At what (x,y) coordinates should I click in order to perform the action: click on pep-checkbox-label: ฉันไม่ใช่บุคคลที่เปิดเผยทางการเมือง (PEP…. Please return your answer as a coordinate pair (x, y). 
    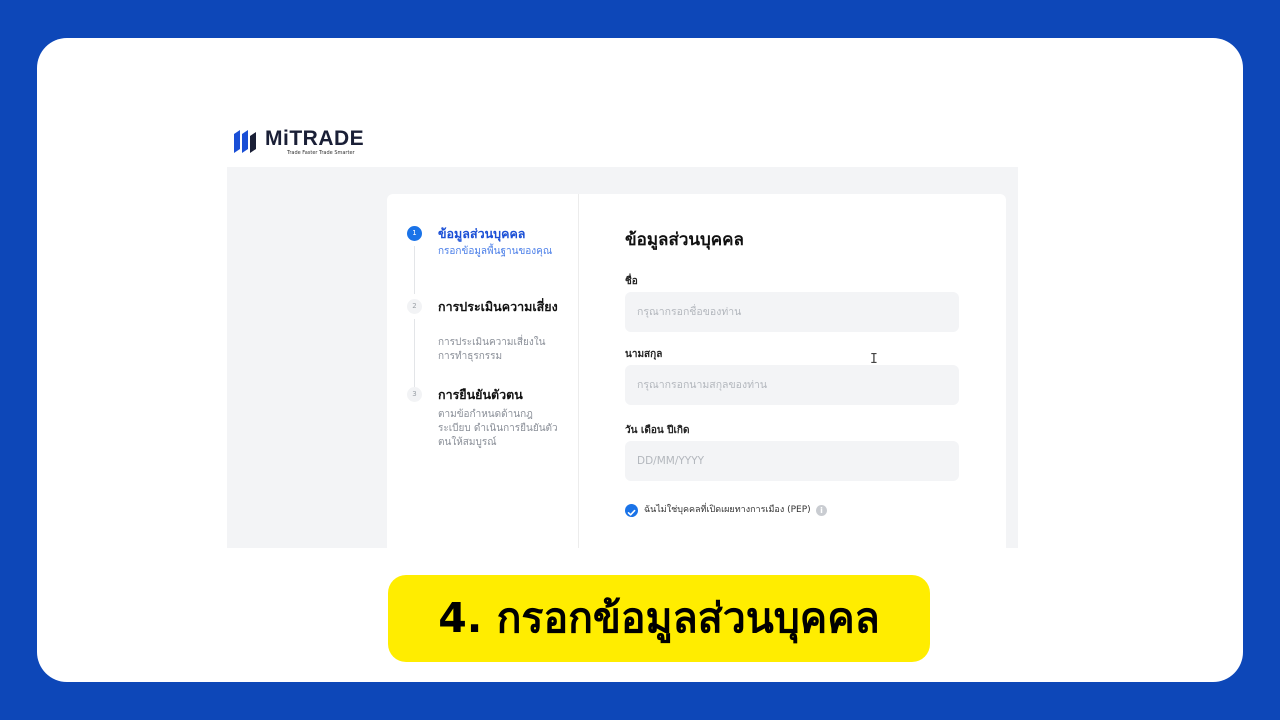
    Looking at the image, I should click on (727, 510).